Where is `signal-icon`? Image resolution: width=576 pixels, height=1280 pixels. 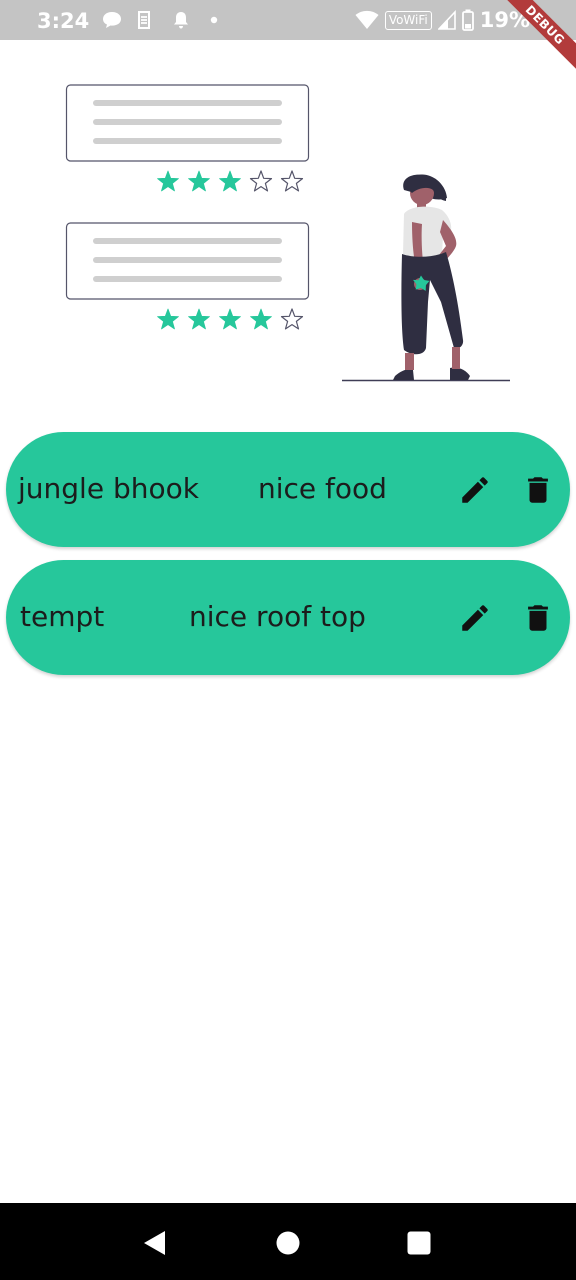 signal-icon is located at coordinates (446, 20).